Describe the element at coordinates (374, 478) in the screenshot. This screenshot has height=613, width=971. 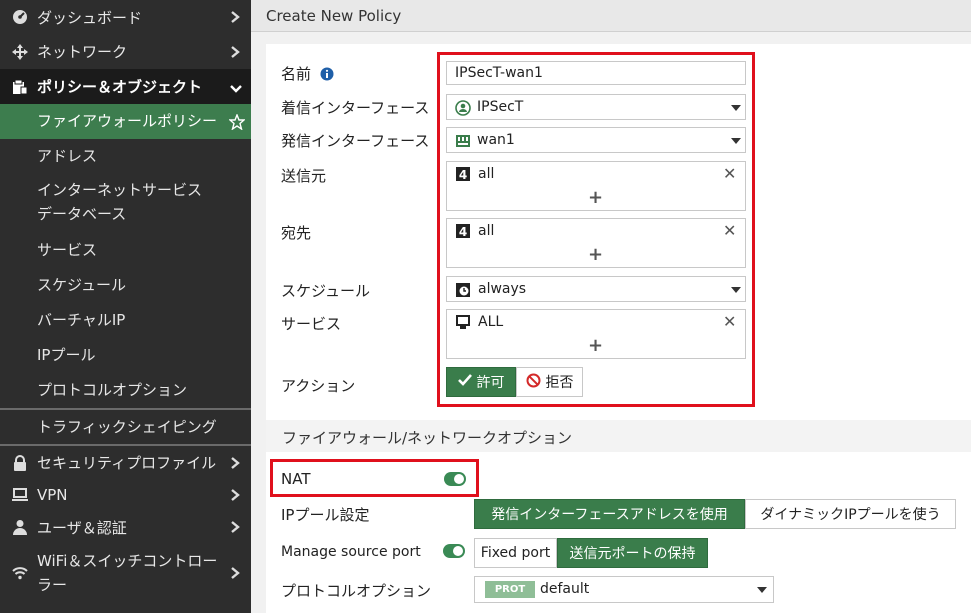
I see `highlight-box-nat` at that location.